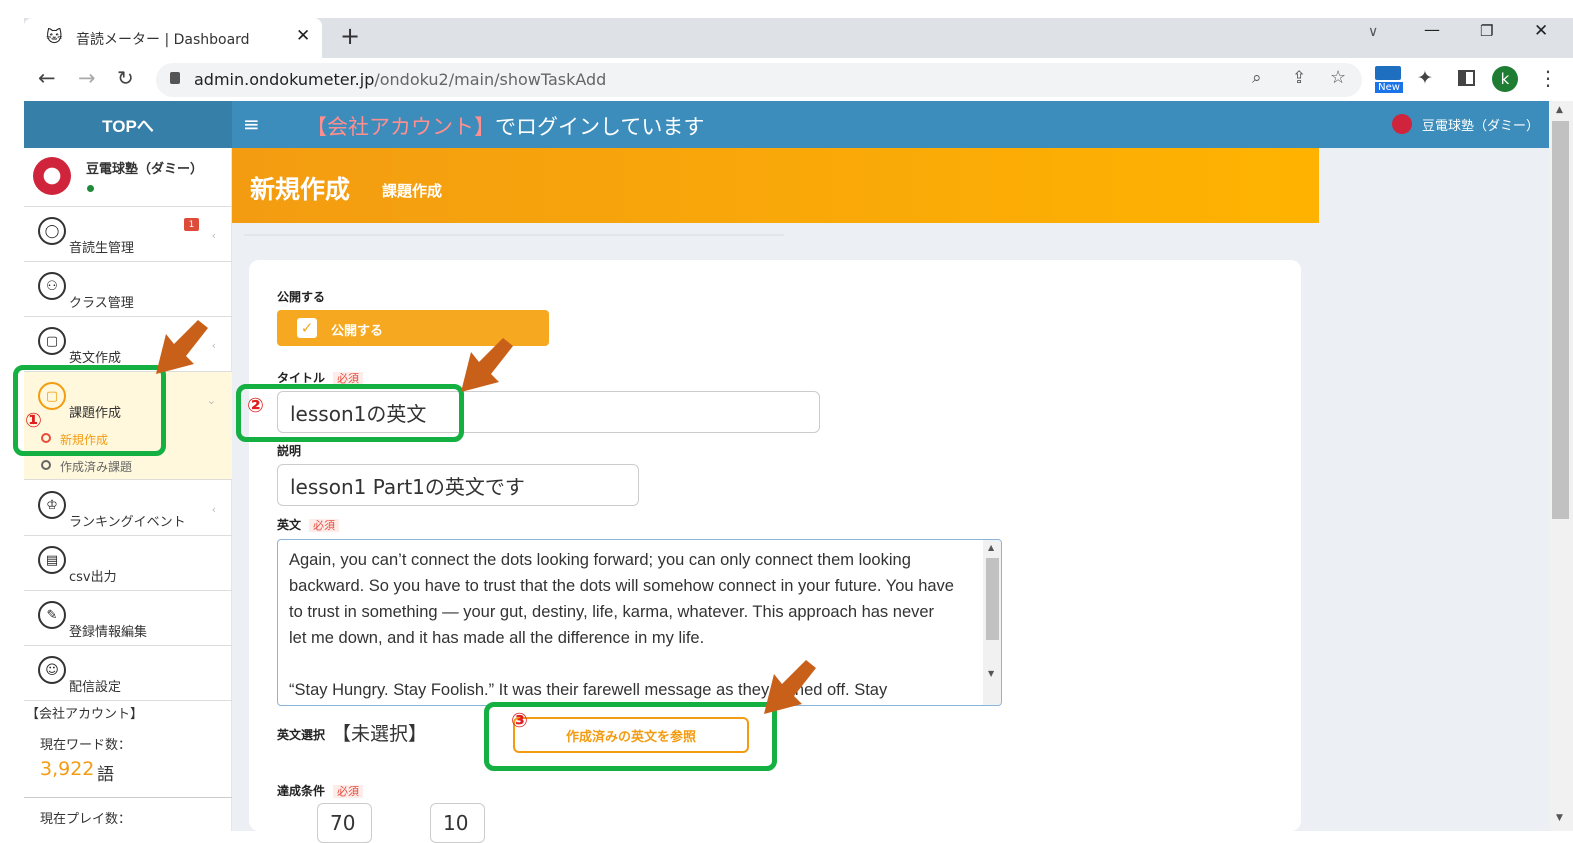  I want to click on top-link: TOPへ, so click(128, 124).